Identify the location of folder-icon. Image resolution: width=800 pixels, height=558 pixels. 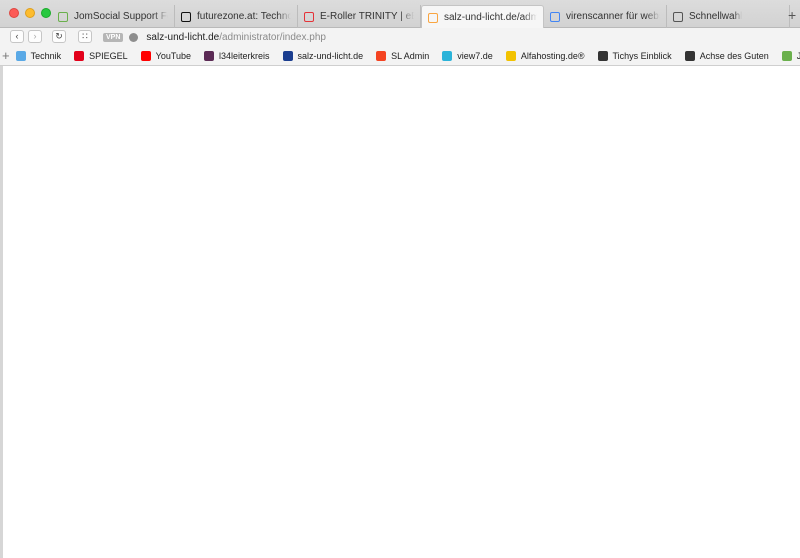
(20, 55).